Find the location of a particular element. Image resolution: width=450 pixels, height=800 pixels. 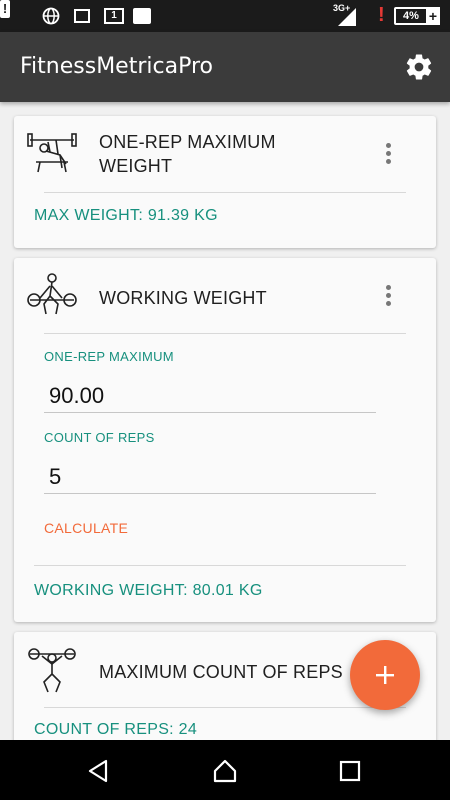

play-store-icon is located at coordinates (142, 16).